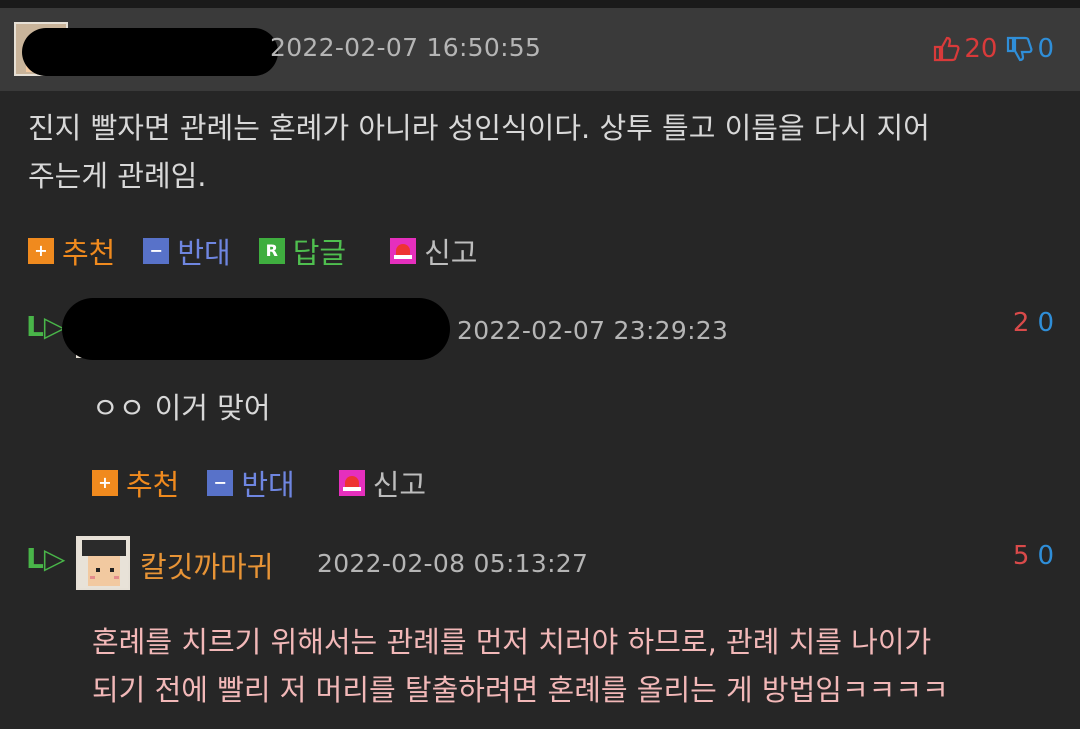 The image size is (1080, 729). Describe the element at coordinates (117, 176) in the screenshot. I see `comment-text-line2: 주는게 관례임.` at that location.